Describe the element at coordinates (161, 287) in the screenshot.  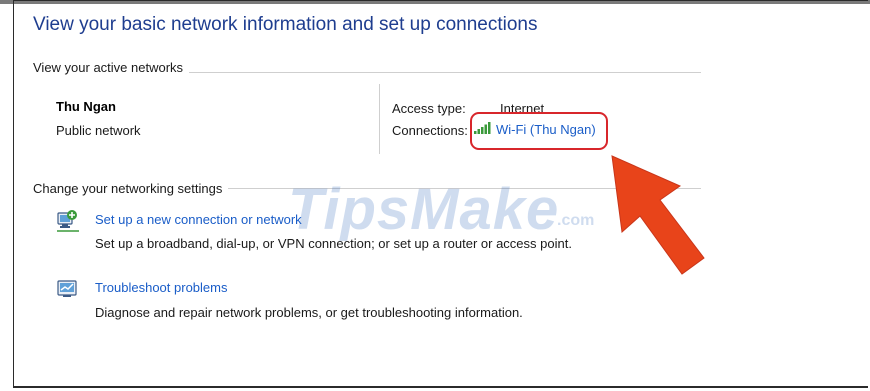
I see `troubleshoot-link: Troubleshoot problems` at that location.